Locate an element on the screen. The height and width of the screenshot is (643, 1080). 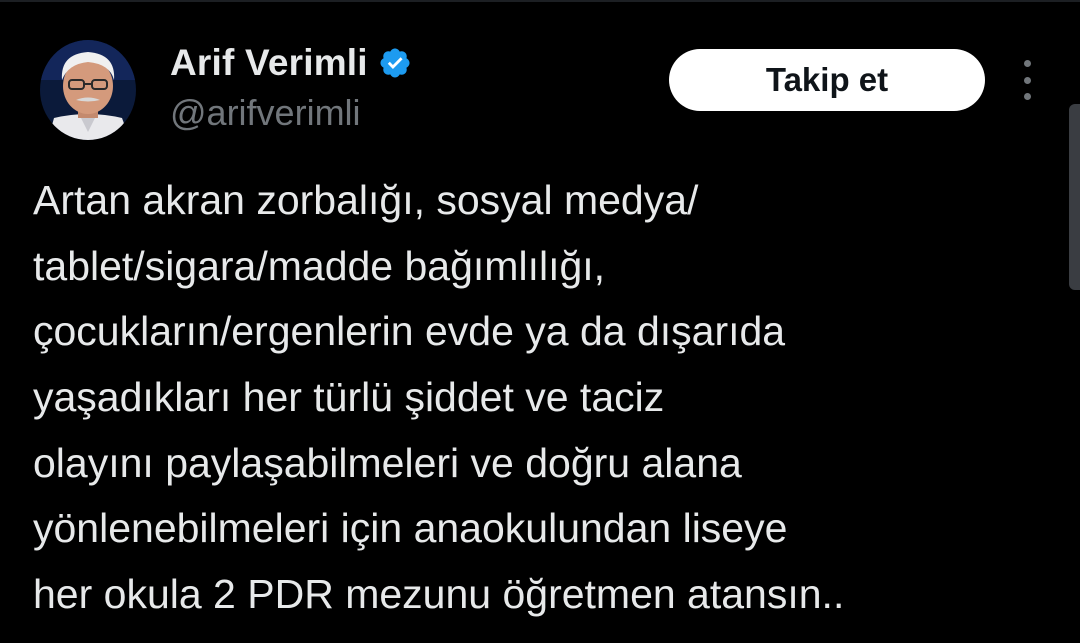
more-options-icon is located at coordinates (1027, 80).